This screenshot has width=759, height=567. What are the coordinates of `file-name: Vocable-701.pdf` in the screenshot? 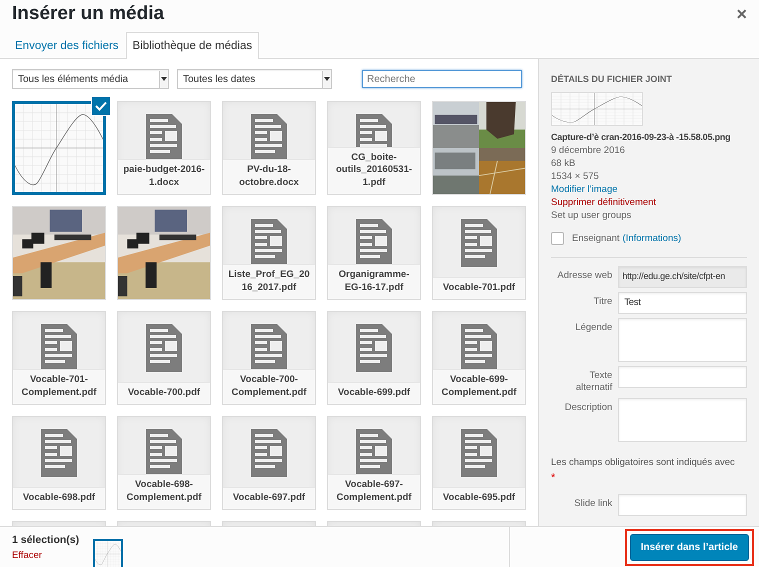 It's located at (479, 288).